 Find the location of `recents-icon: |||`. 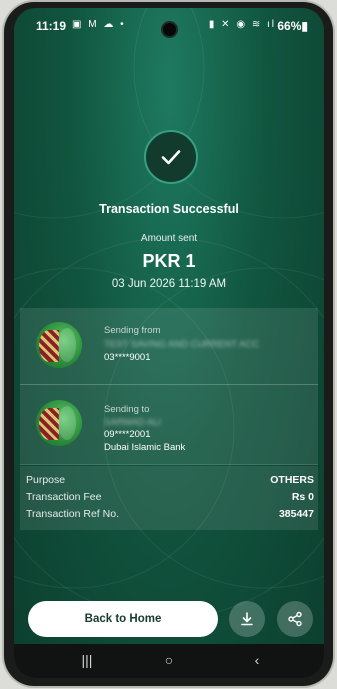

recents-icon: ||| is located at coordinates (87, 661).